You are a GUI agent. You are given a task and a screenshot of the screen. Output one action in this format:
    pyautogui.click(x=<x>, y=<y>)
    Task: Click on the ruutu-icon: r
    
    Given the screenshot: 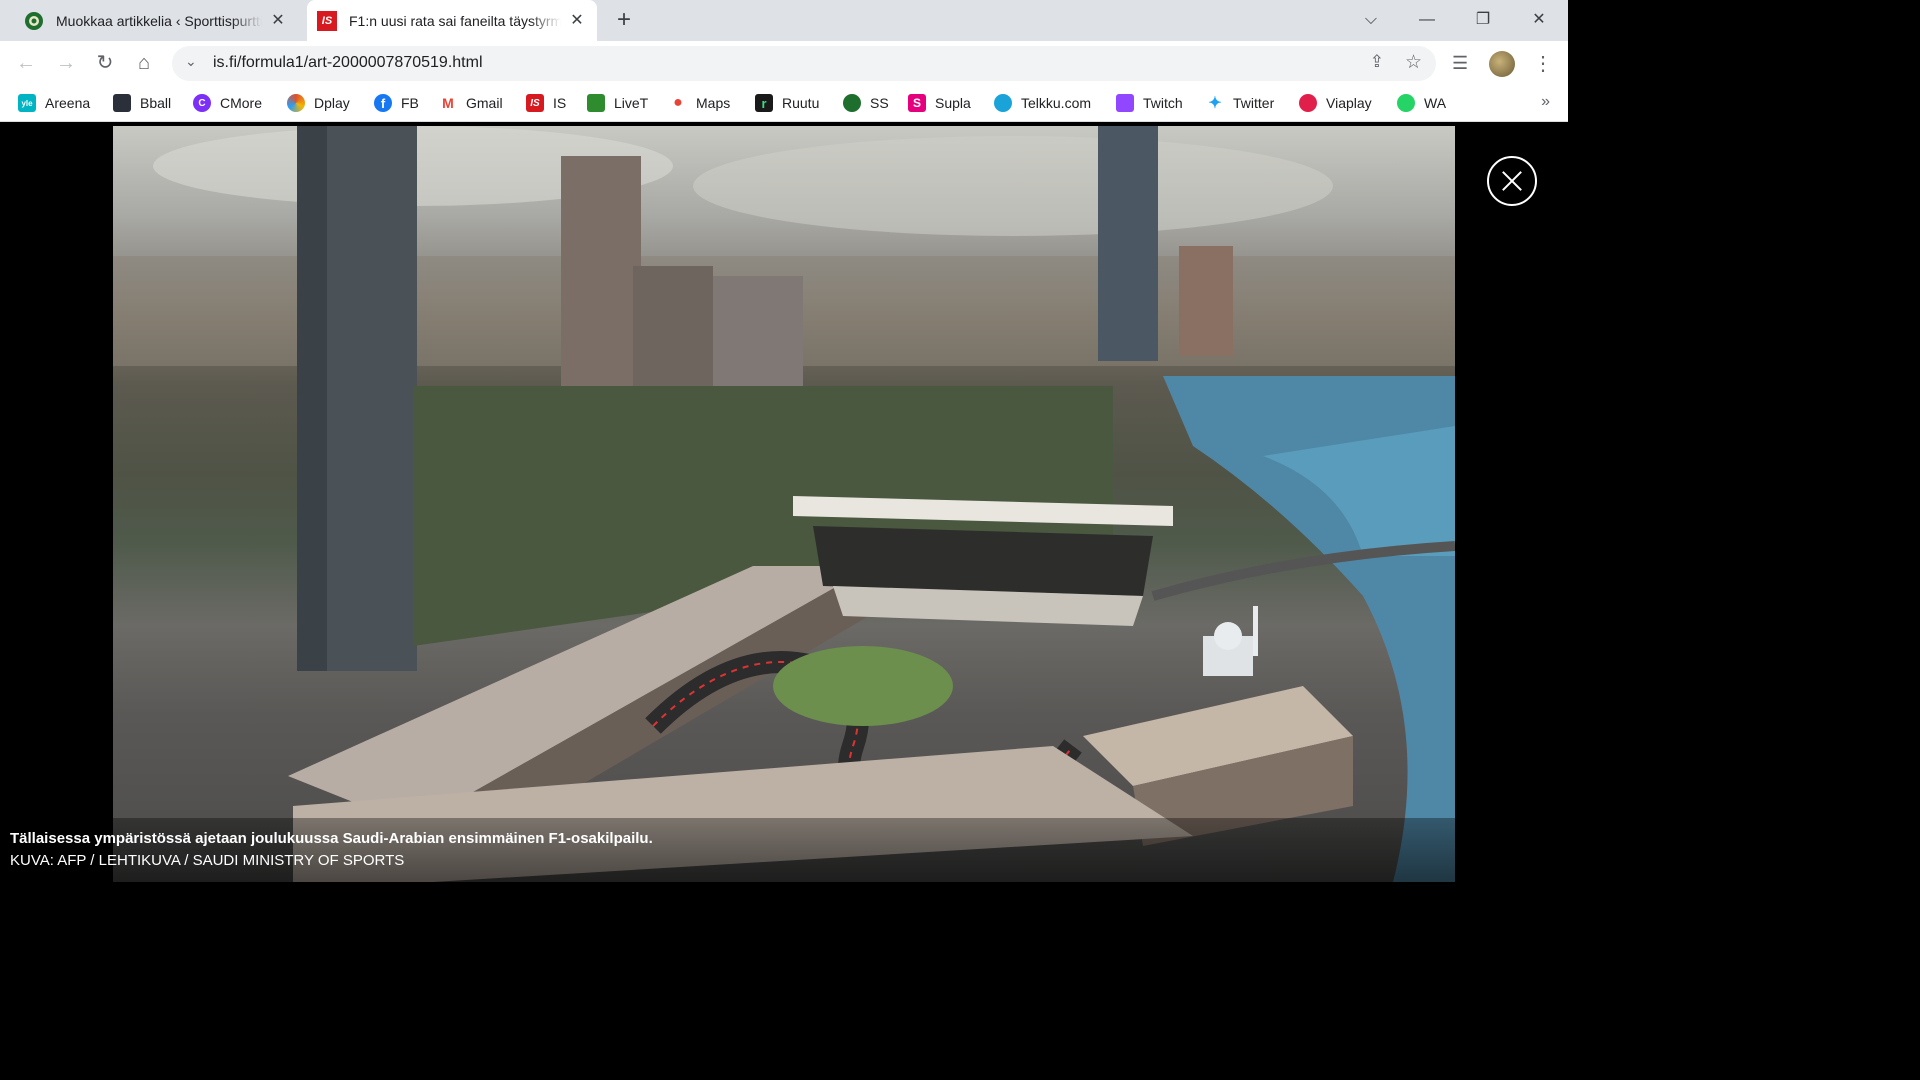 What is the action you would take?
    pyautogui.click(x=764, y=103)
    